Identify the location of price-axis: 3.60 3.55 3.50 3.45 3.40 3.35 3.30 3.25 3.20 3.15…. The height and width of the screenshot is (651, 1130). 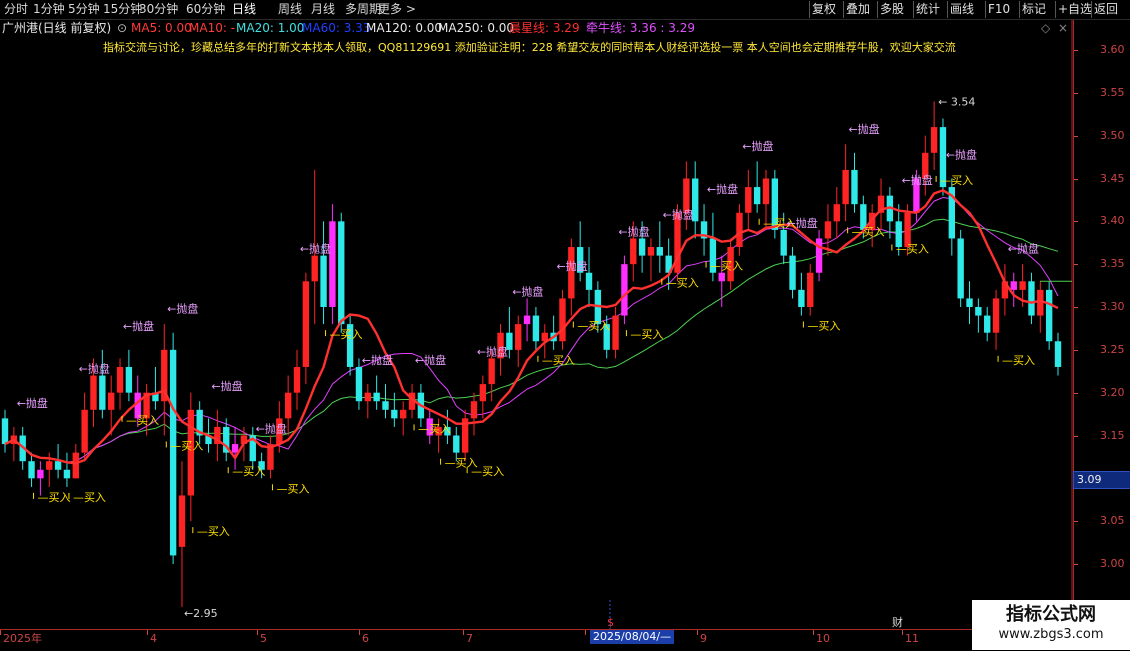
(1101, 325).